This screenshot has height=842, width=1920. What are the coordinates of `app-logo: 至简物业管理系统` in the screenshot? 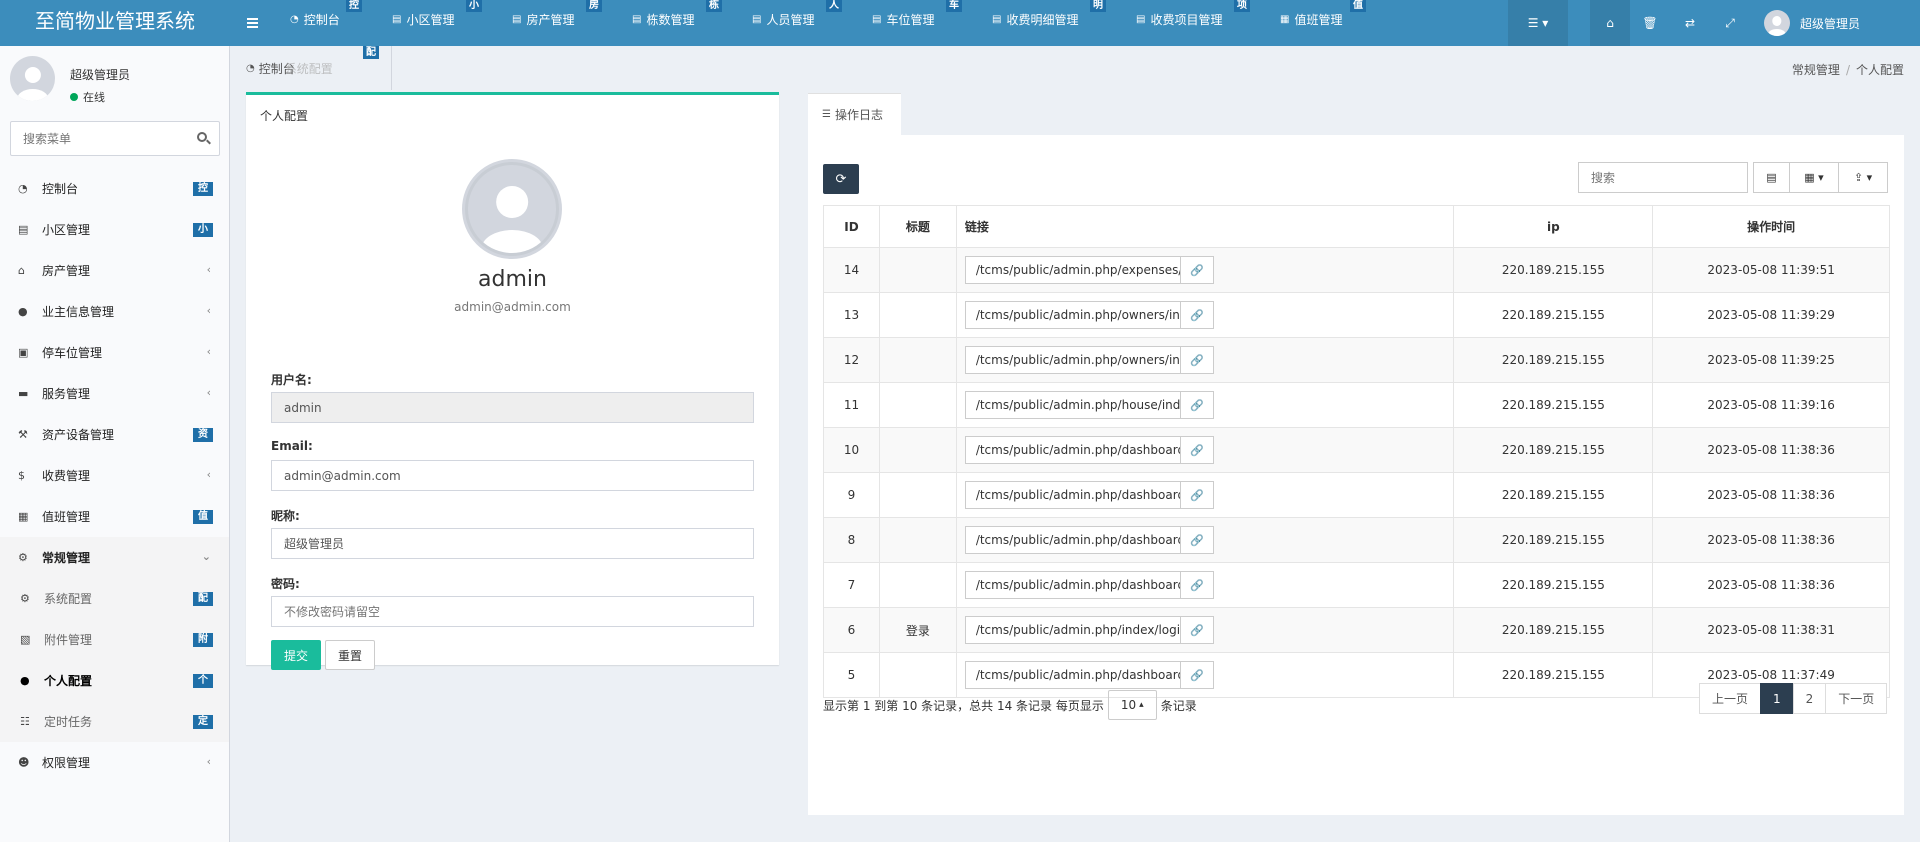 It's located at (115, 23).